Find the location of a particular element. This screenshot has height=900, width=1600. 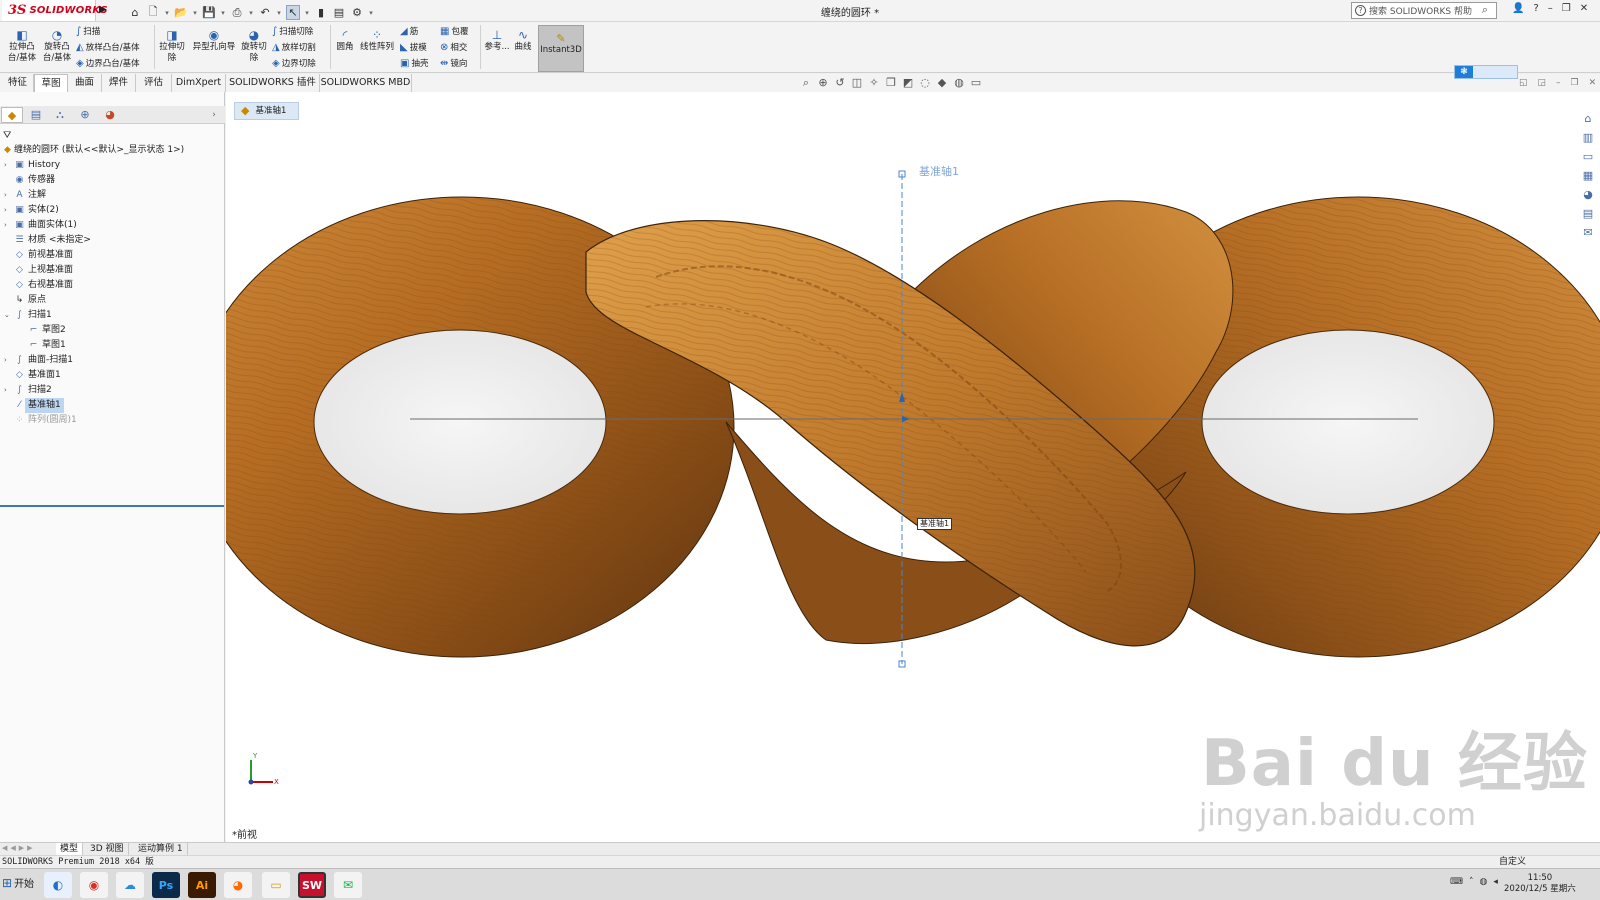

help-button: ? is located at coordinates (1535, 8).